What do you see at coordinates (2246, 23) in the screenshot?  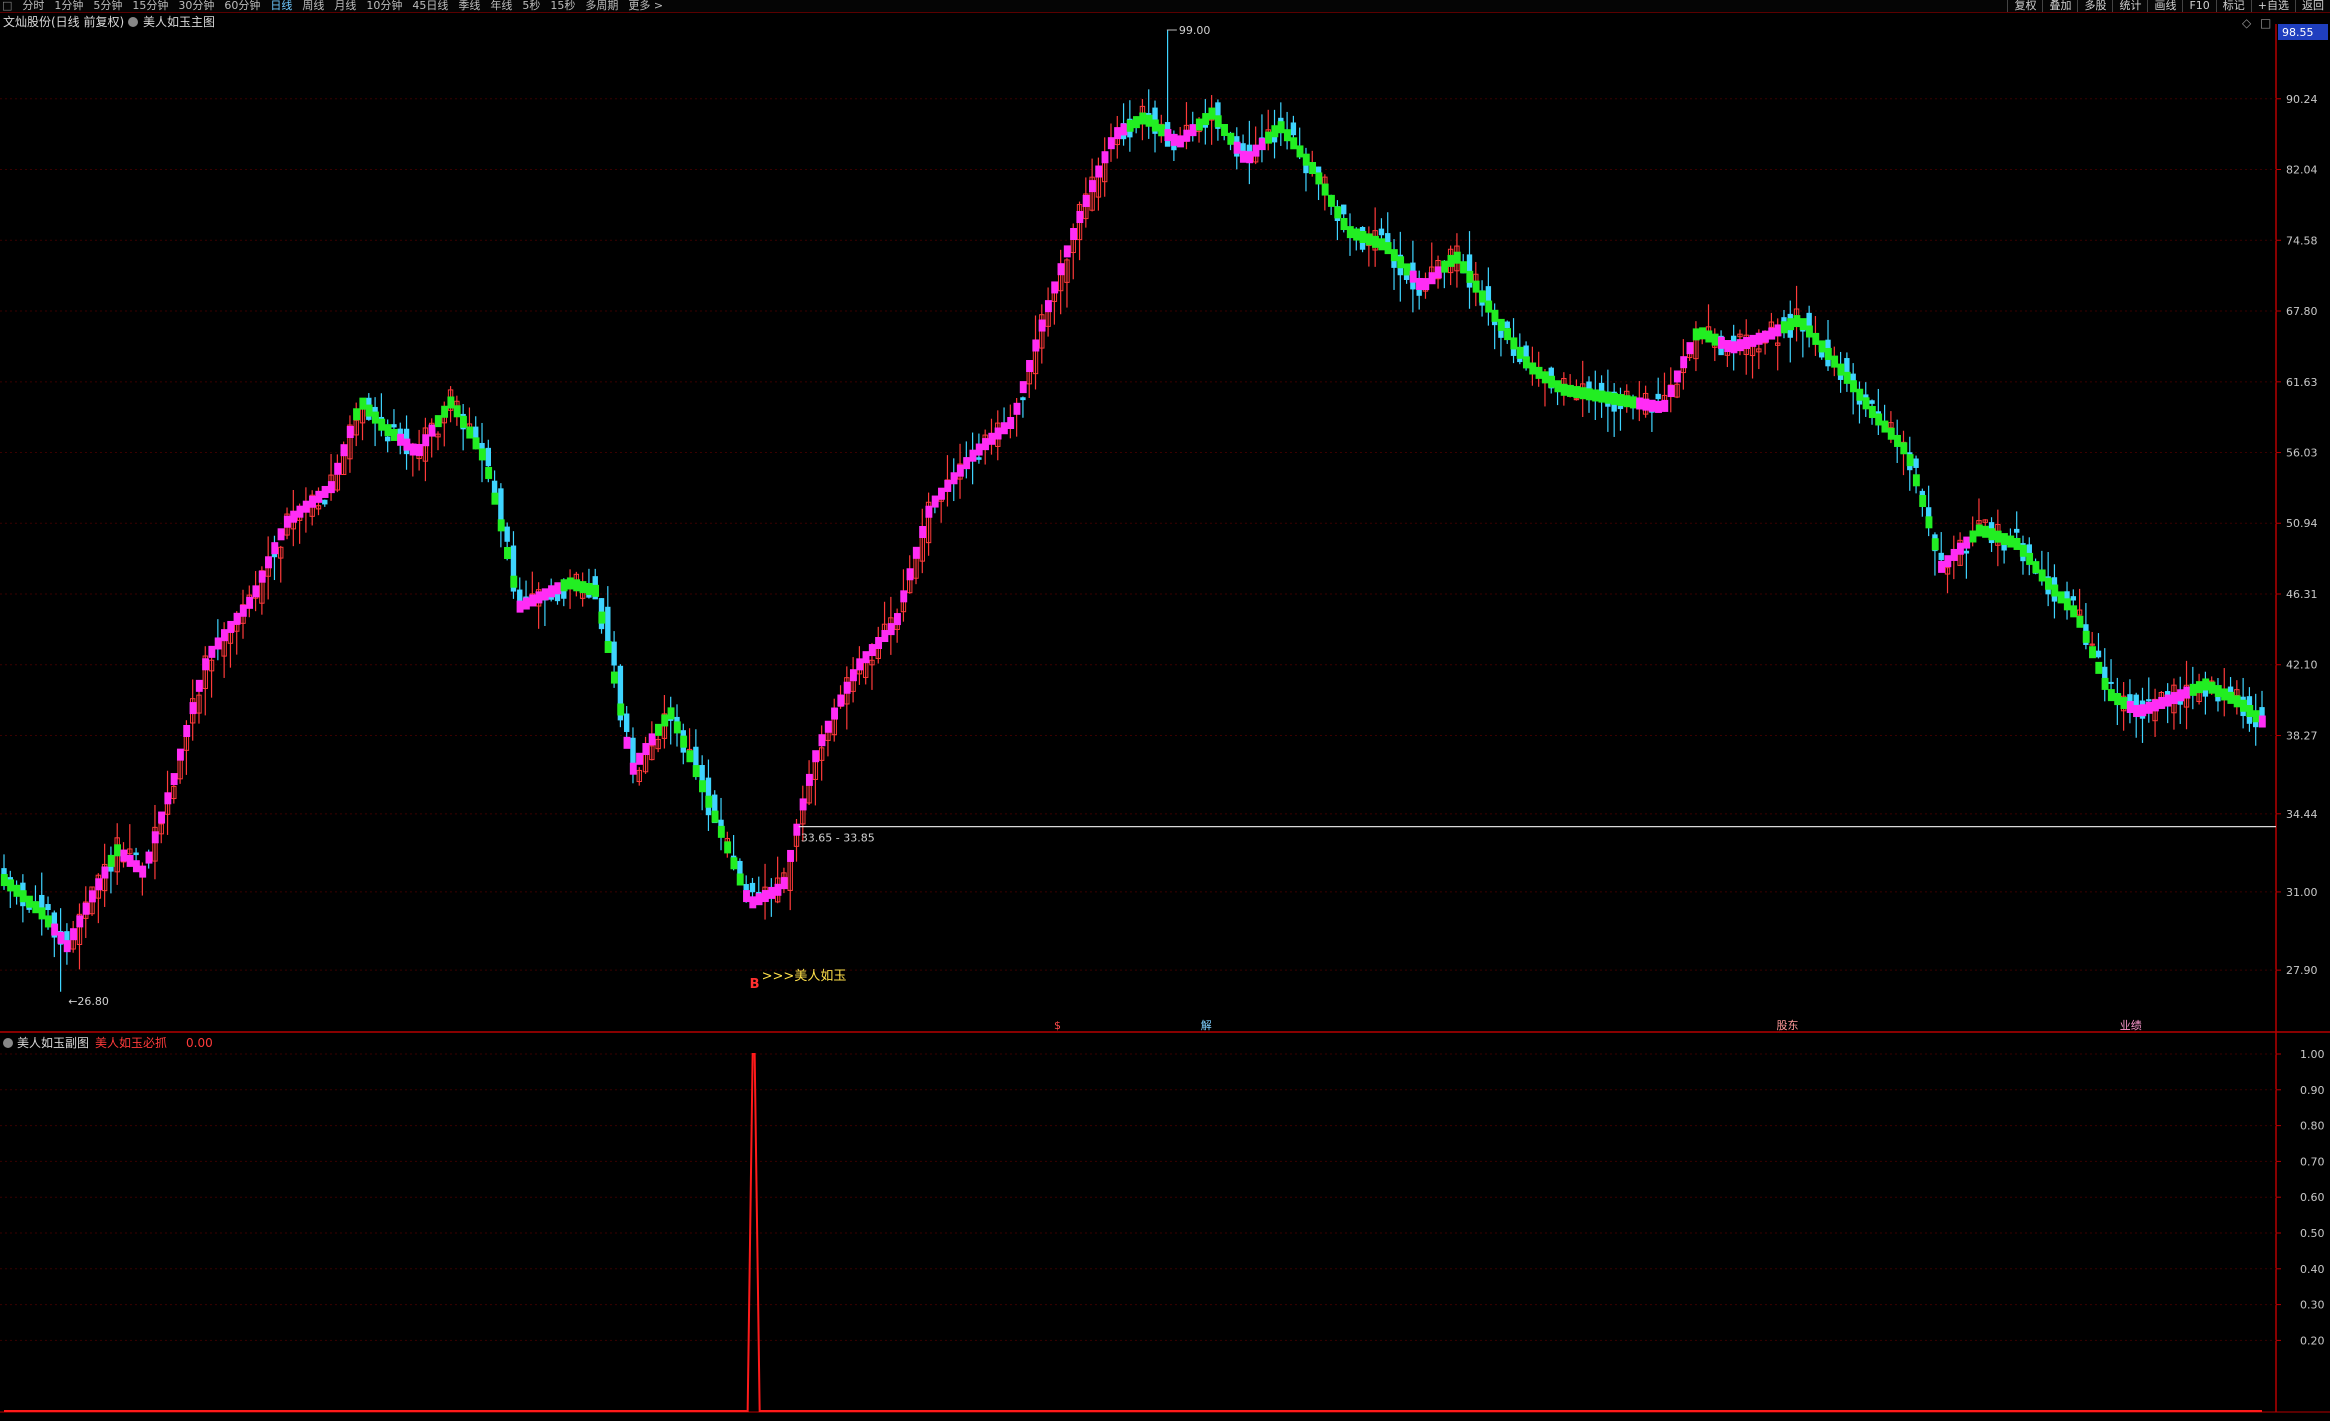 I see `diamond-icon: ◇` at bounding box center [2246, 23].